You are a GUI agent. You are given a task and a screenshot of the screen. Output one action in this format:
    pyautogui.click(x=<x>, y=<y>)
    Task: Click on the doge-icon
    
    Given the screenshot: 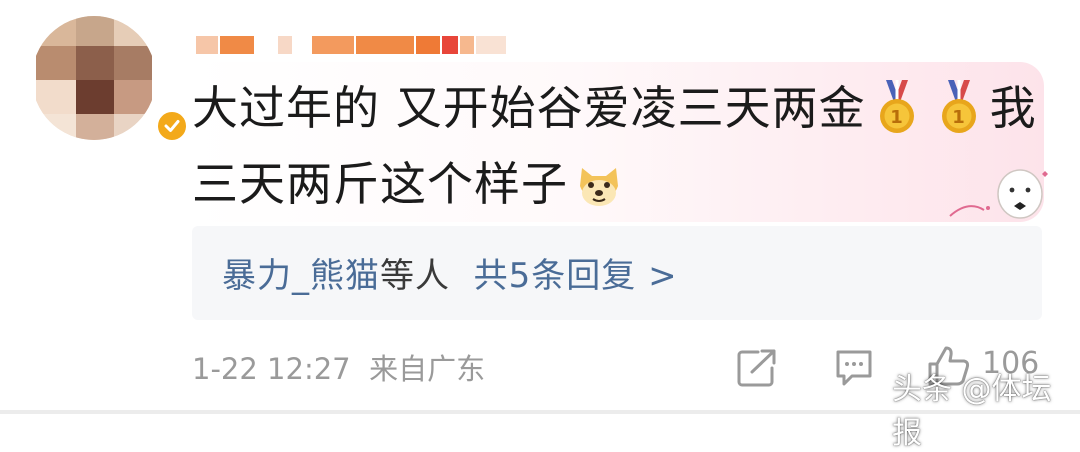 What is the action you would take?
    pyautogui.click(x=599, y=187)
    